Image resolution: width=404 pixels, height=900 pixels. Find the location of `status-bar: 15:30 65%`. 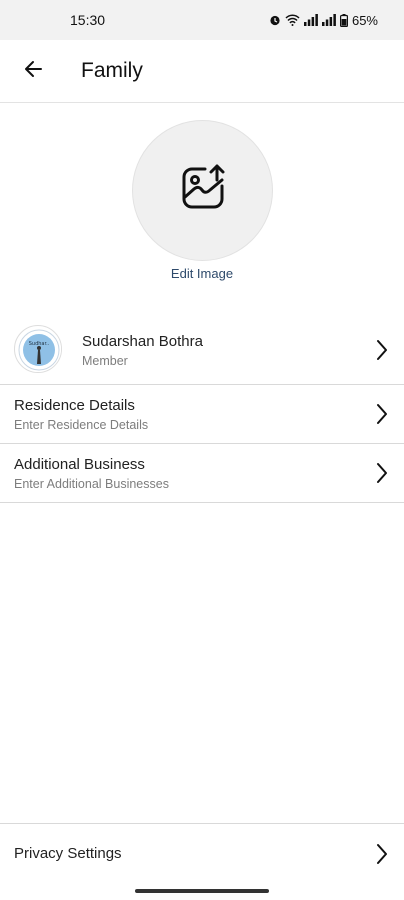

status-bar: 15:30 65% is located at coordinates (202, 20).